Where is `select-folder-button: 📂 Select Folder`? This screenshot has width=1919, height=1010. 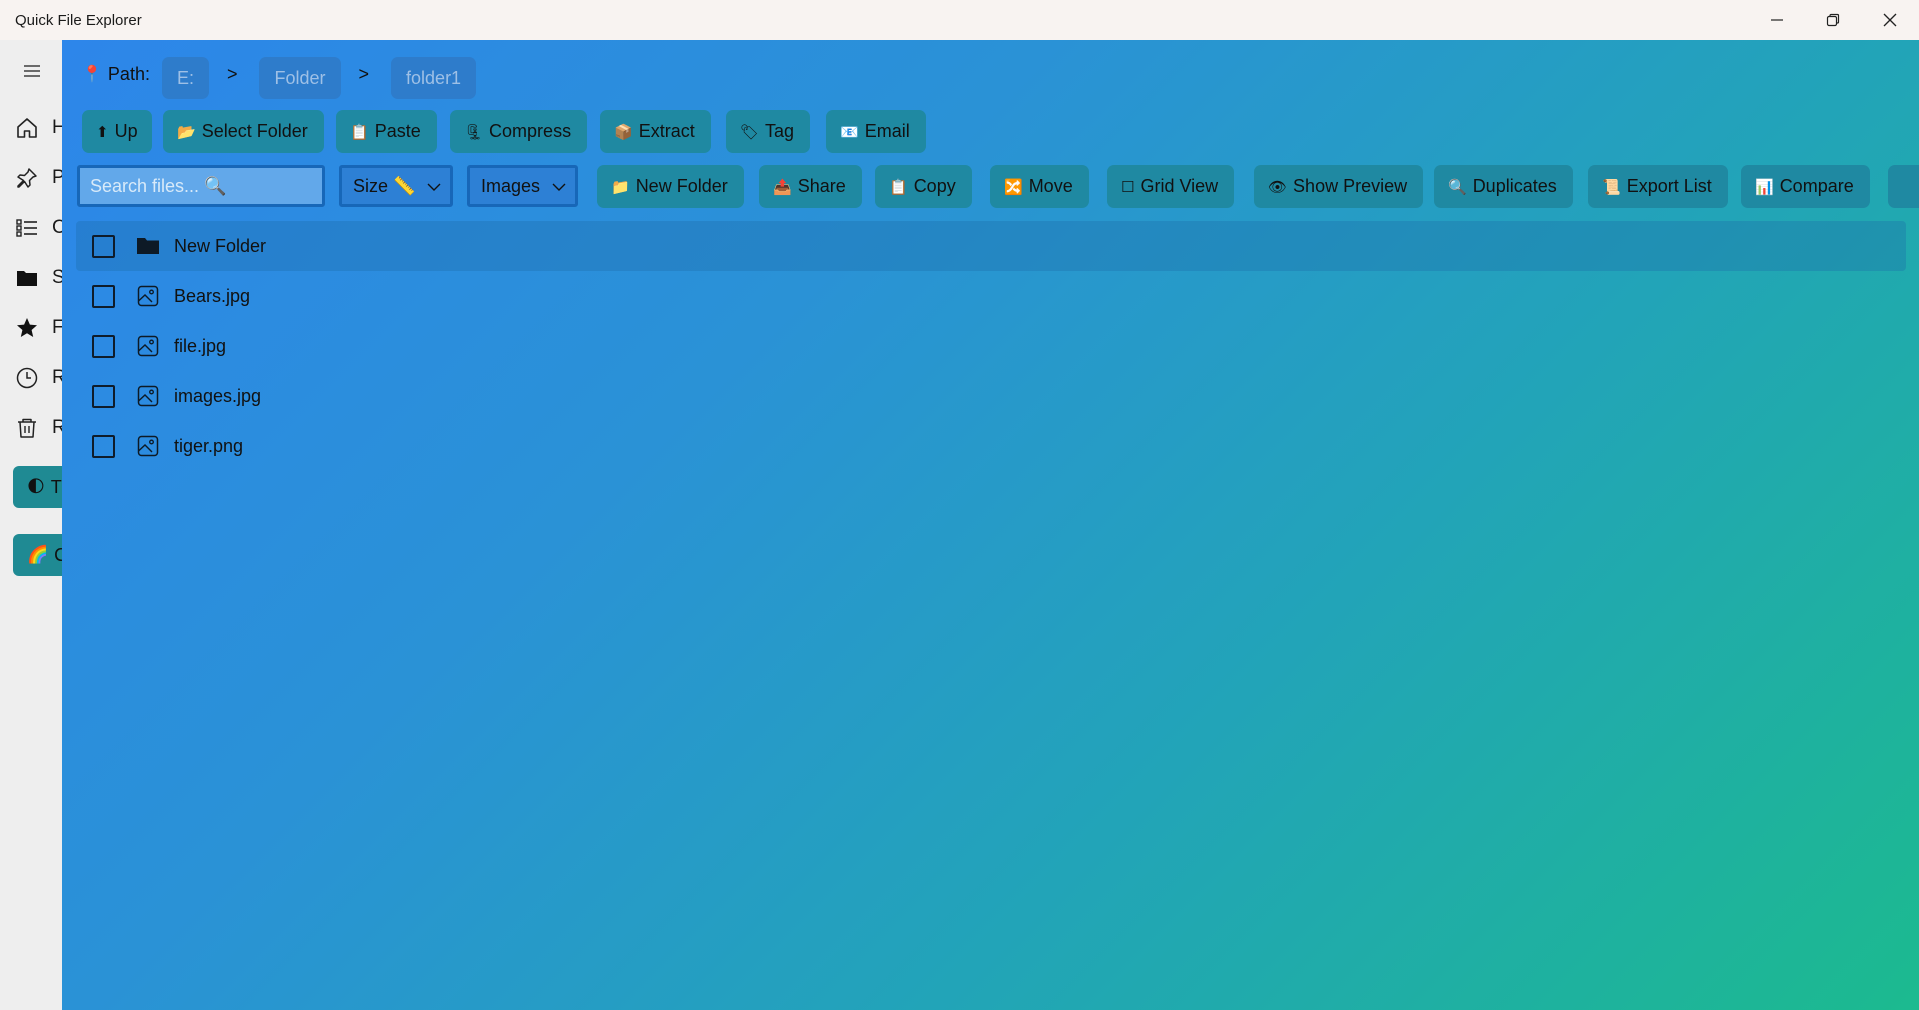
select-folder-button: 📂 Select Folder is located at coordinates (243, 131).